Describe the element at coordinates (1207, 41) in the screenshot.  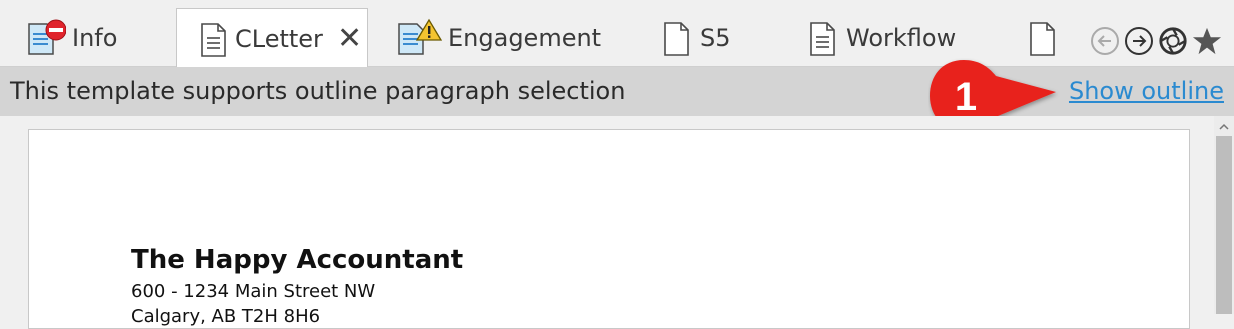
I see `star-icon` at that location.